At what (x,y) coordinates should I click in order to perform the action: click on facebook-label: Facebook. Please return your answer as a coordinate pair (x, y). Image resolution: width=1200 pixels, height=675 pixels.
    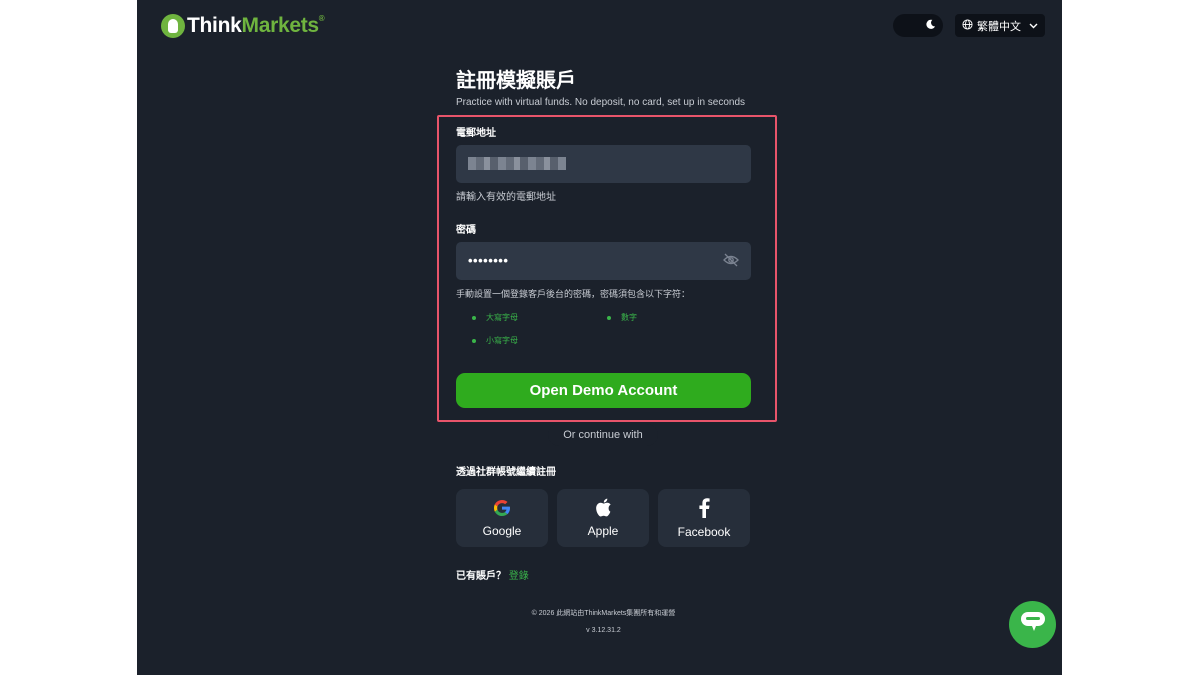
    Looking at the image, I should click on (704, 531).